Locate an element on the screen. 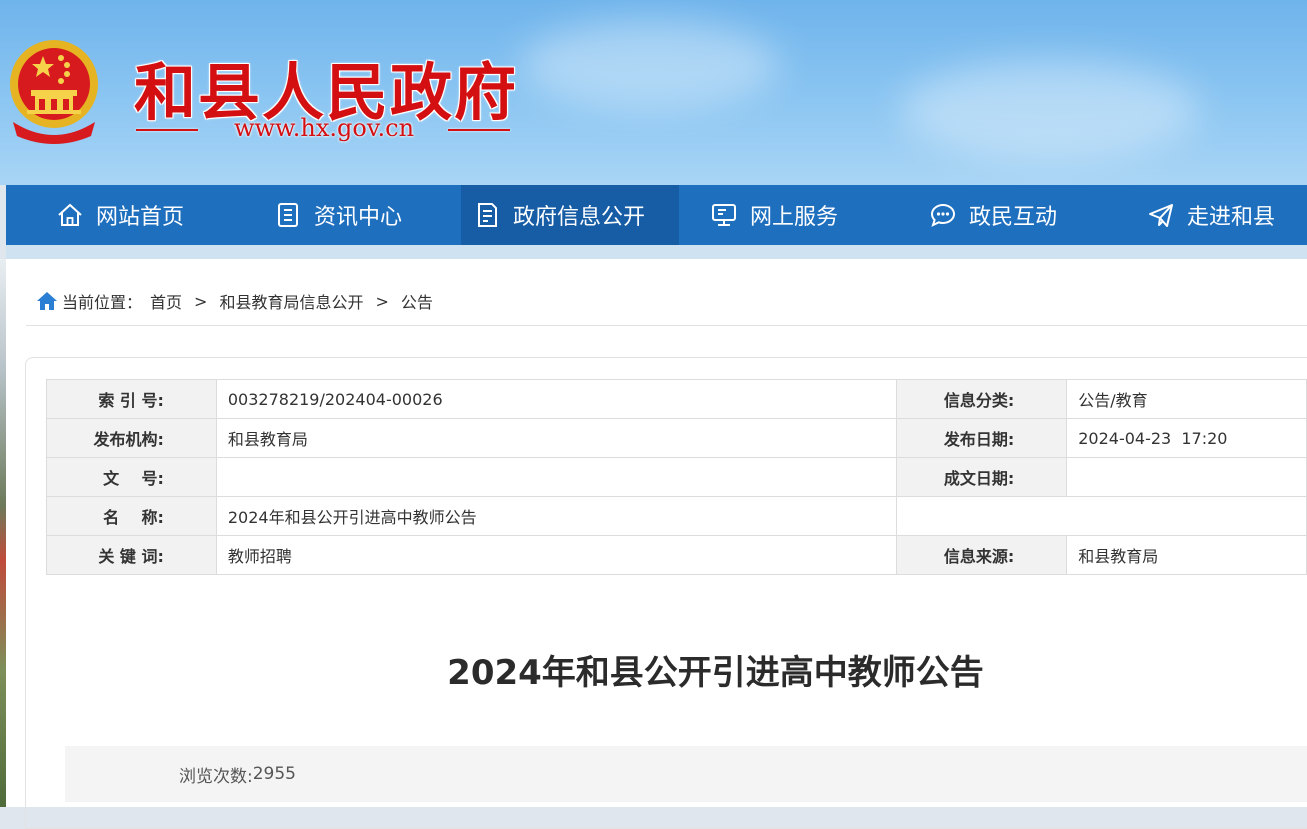 This screenshot has height=829, width=1307. name-label: 名 称: is located at coordinates (131, 516).